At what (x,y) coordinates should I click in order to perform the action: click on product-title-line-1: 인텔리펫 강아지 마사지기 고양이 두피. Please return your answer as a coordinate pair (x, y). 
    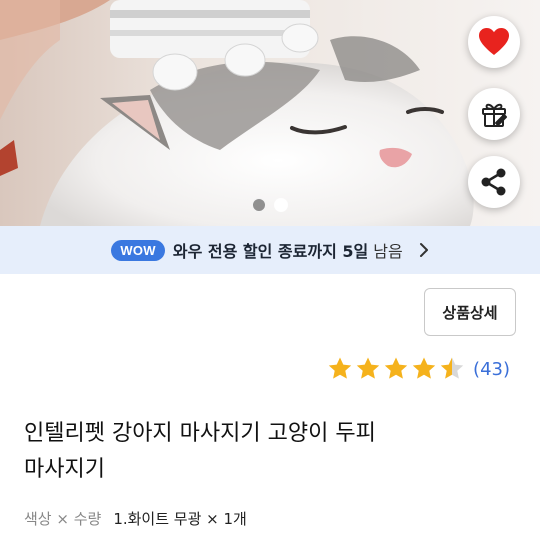
    Looking at the image, I should click on (200, 433).